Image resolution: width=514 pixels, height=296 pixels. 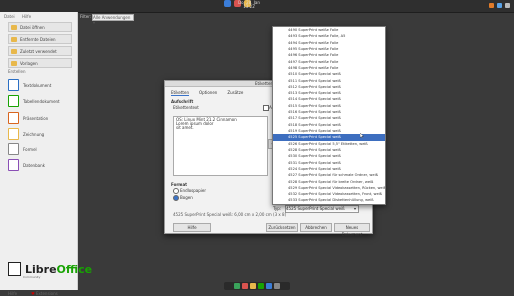 I want to click on bottom-links: Hilfe ♥ Extensions, so click(x=33, y=293).